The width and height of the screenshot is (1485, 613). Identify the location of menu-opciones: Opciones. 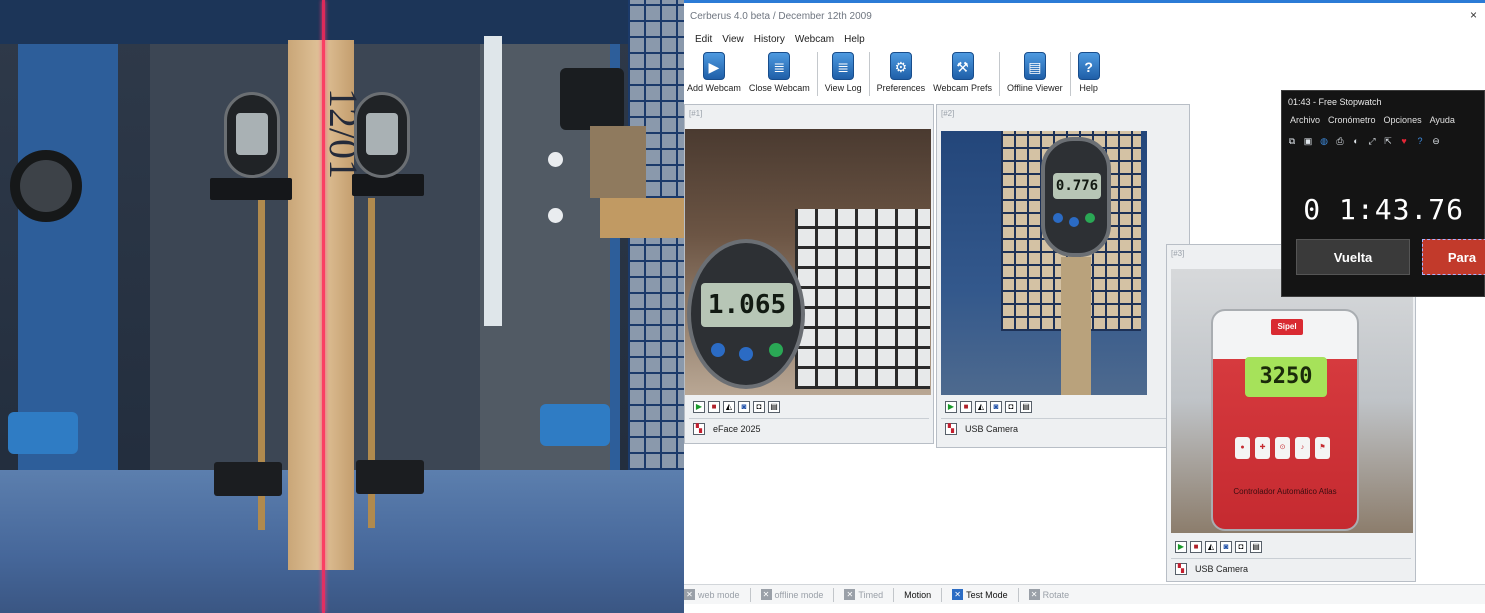
(1403, 121).